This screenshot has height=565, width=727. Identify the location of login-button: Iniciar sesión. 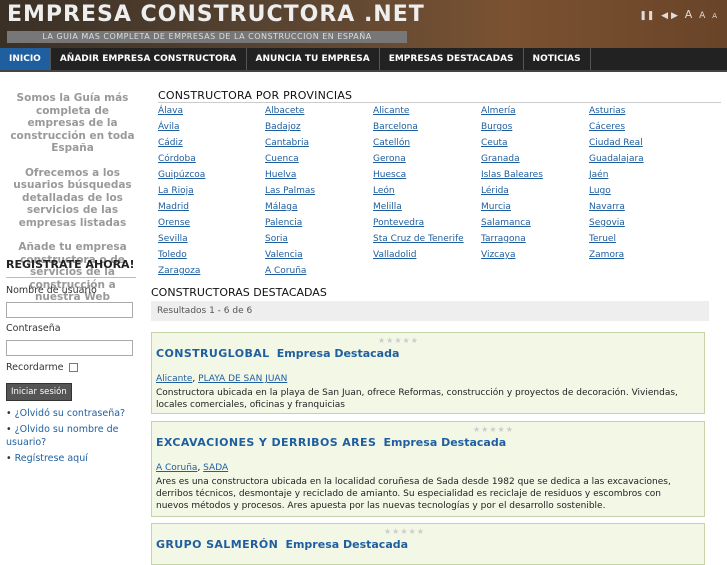
(39, 392).